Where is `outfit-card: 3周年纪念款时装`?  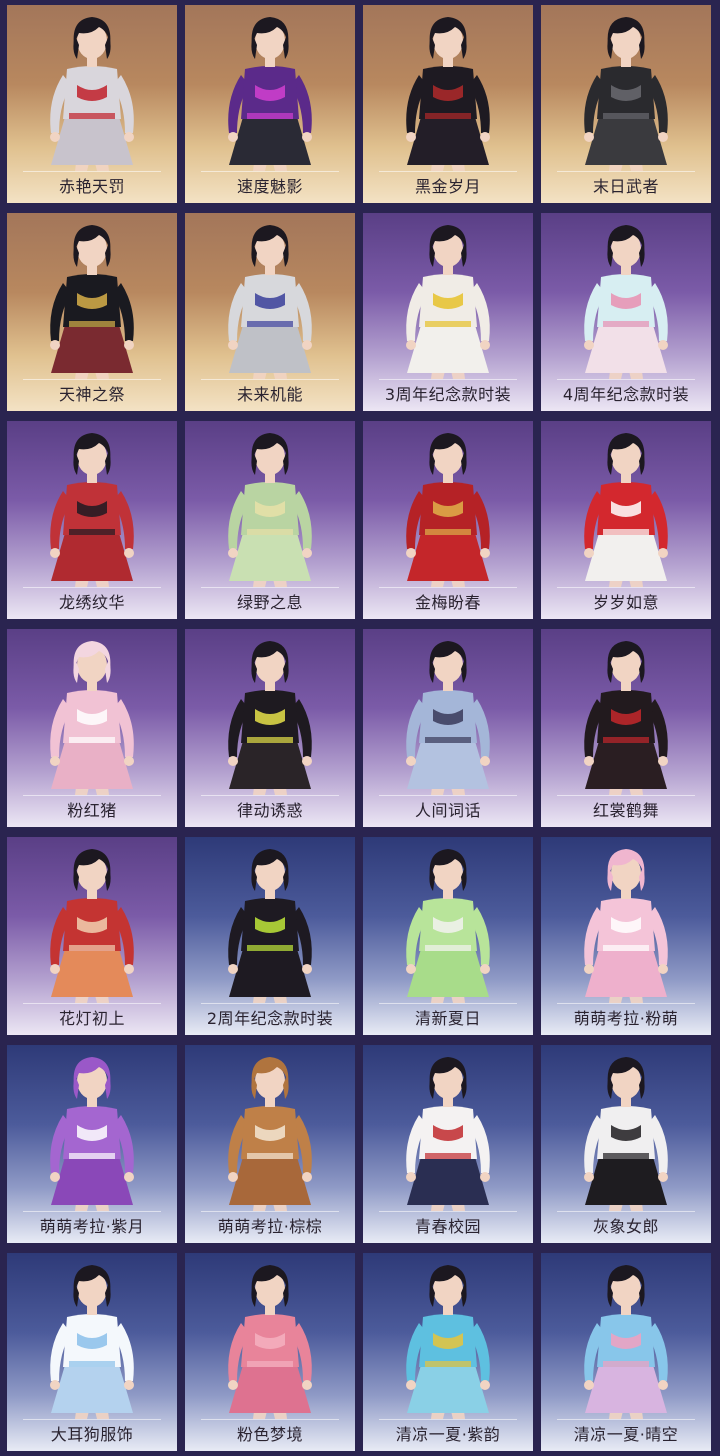
outfit-card: 3周年纪念款时装 is located at coordinates (448, 312).